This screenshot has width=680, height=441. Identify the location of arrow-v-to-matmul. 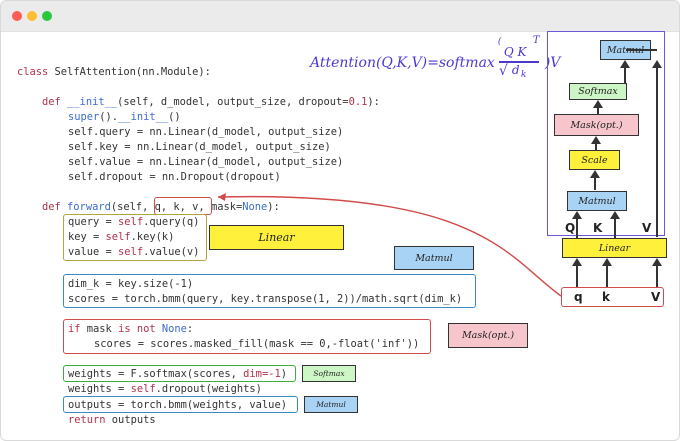
(657, 148).